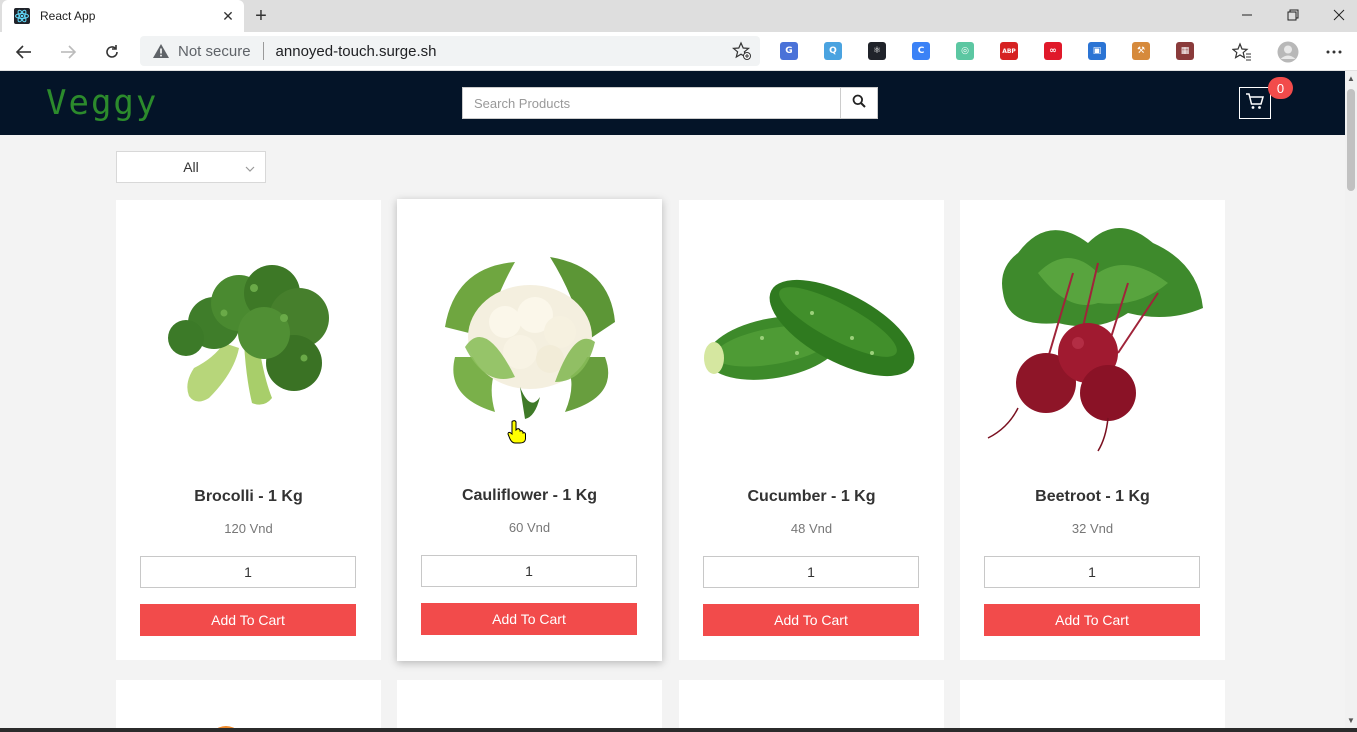  What do you see at coordinates (1053, 51) in the screenshot?
I see `infinity-ext-icon: ∞` at bounding box center [1053, 51].